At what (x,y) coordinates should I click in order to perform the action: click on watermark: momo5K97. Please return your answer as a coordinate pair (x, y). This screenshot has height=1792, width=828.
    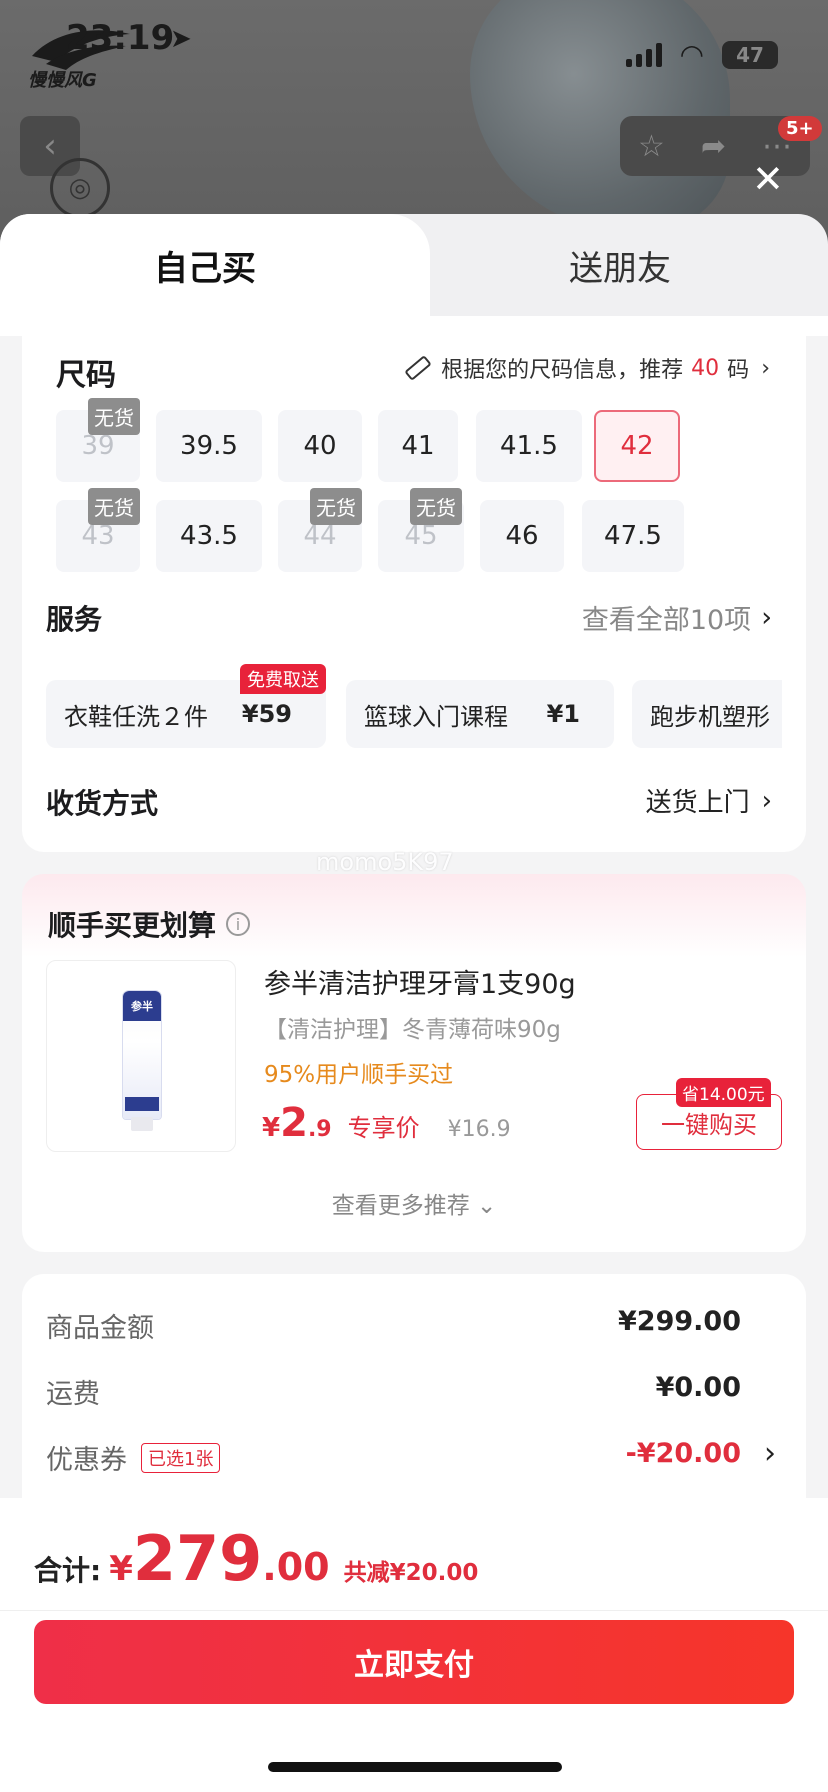
    Looking at the image, I should click on (385, 862).